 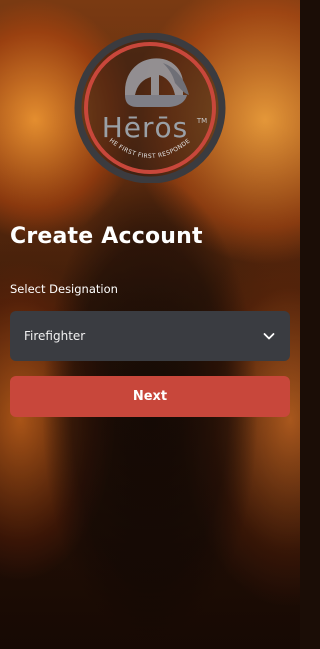 I want to click on designation-label: Select Designation, so click(x=64, y=289).